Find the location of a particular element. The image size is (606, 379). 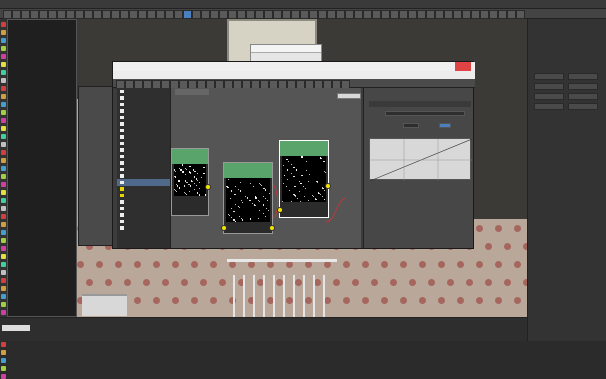

command-panel is located at coordinates (566, 180).